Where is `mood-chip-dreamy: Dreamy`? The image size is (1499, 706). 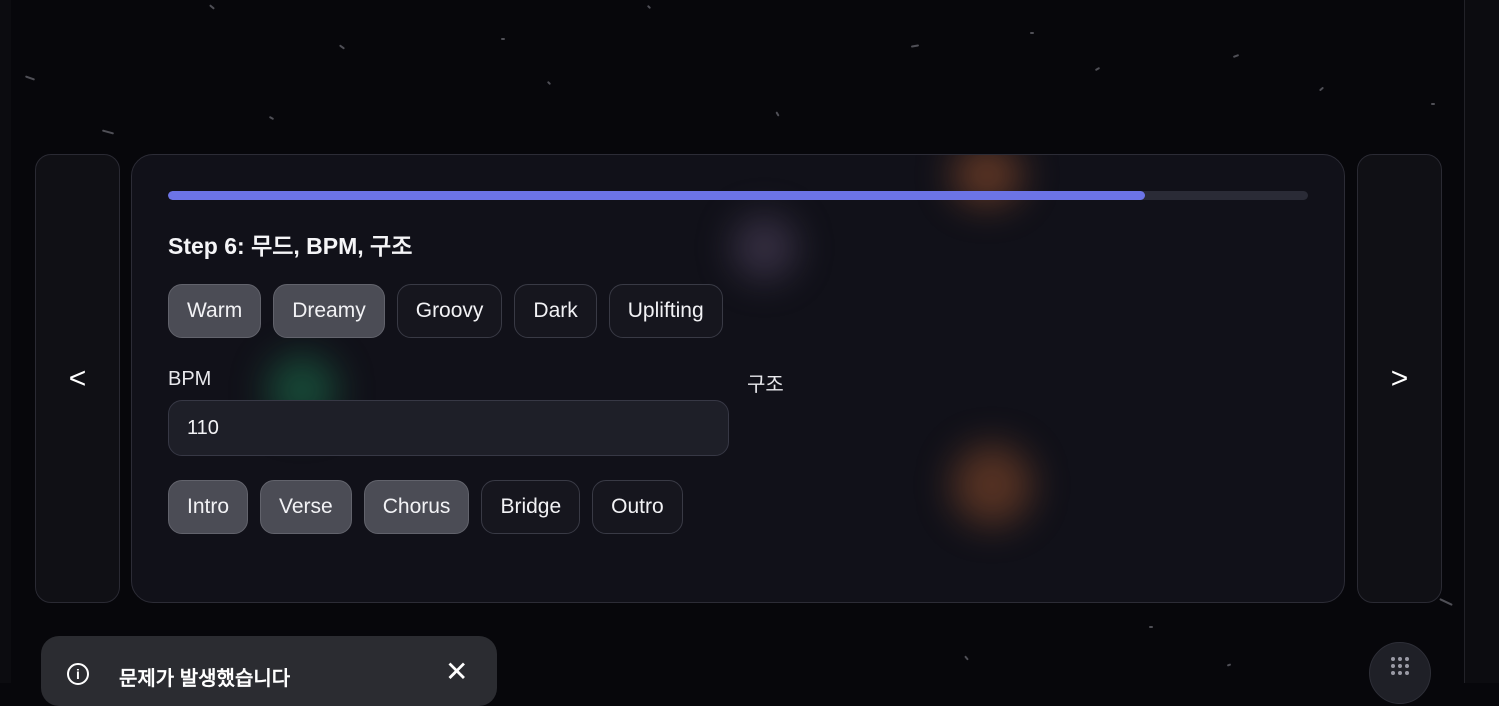 mood-chip-dreamy: Dreamy is located at coordinates (329, 311).